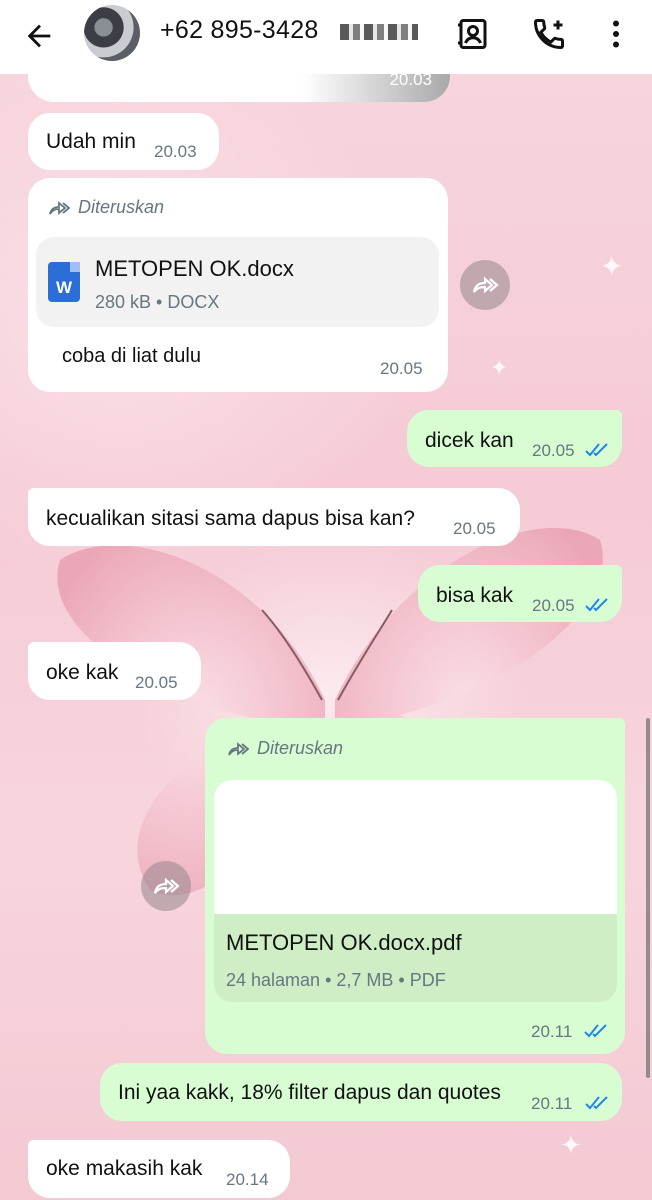  Describe the element at coordinates (415, 847) in the screenshot. I see `pdf-preview` at that location.